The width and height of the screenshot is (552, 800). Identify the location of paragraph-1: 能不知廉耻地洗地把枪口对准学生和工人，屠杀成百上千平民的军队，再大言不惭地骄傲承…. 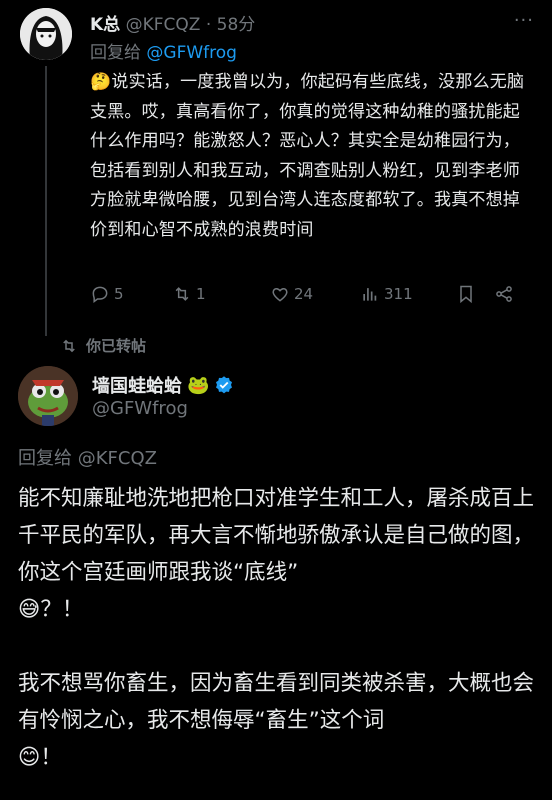
(276, 535).